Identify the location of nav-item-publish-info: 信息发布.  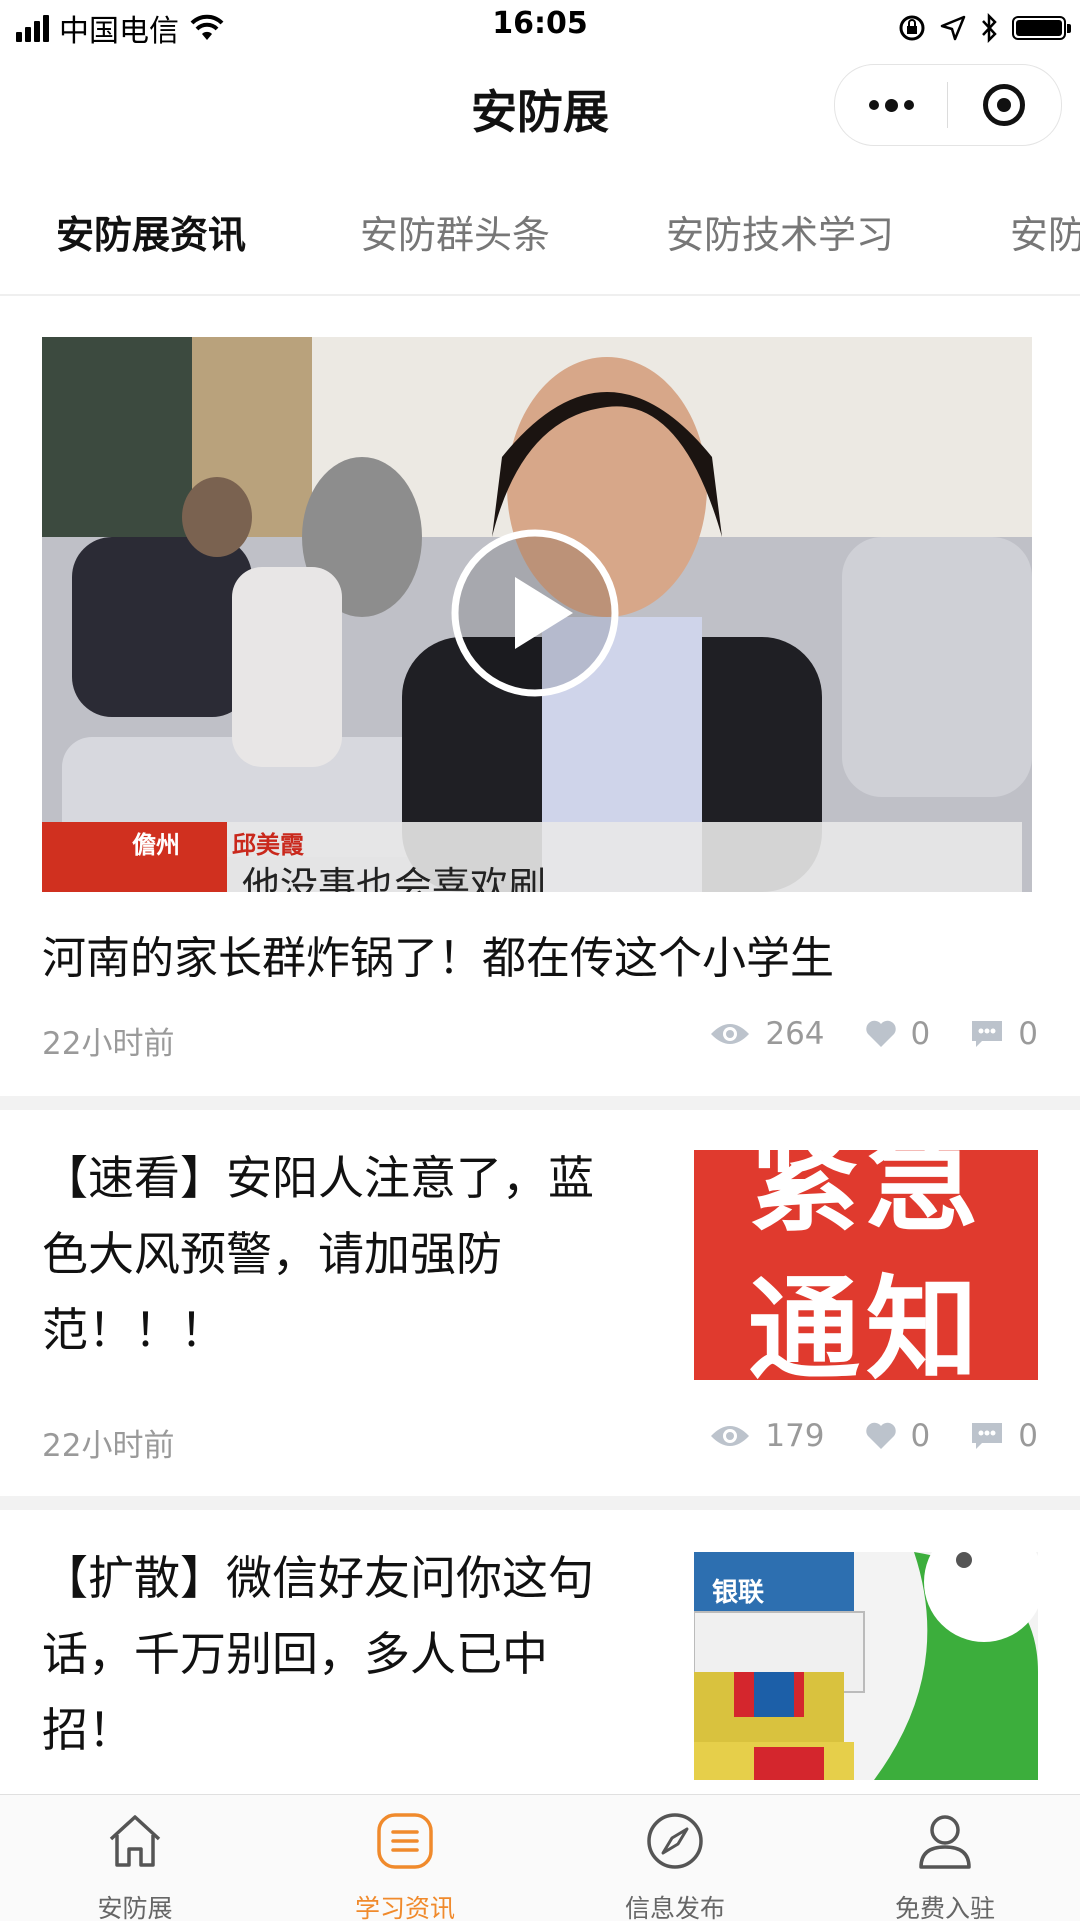
(675, 1859).